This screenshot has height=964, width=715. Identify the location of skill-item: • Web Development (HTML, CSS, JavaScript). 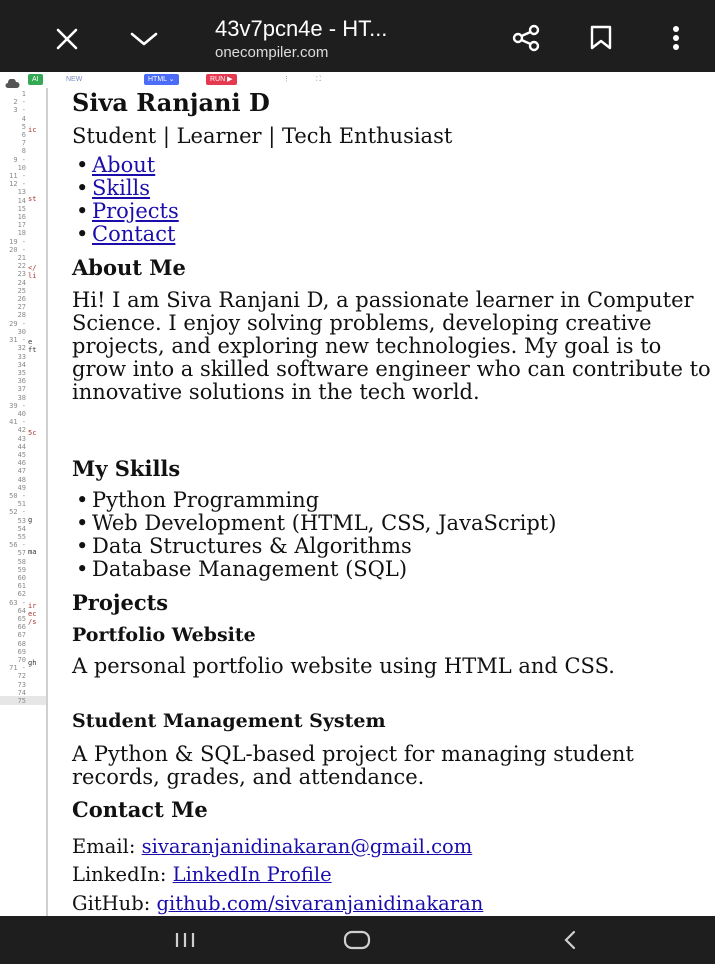
(316, 523).